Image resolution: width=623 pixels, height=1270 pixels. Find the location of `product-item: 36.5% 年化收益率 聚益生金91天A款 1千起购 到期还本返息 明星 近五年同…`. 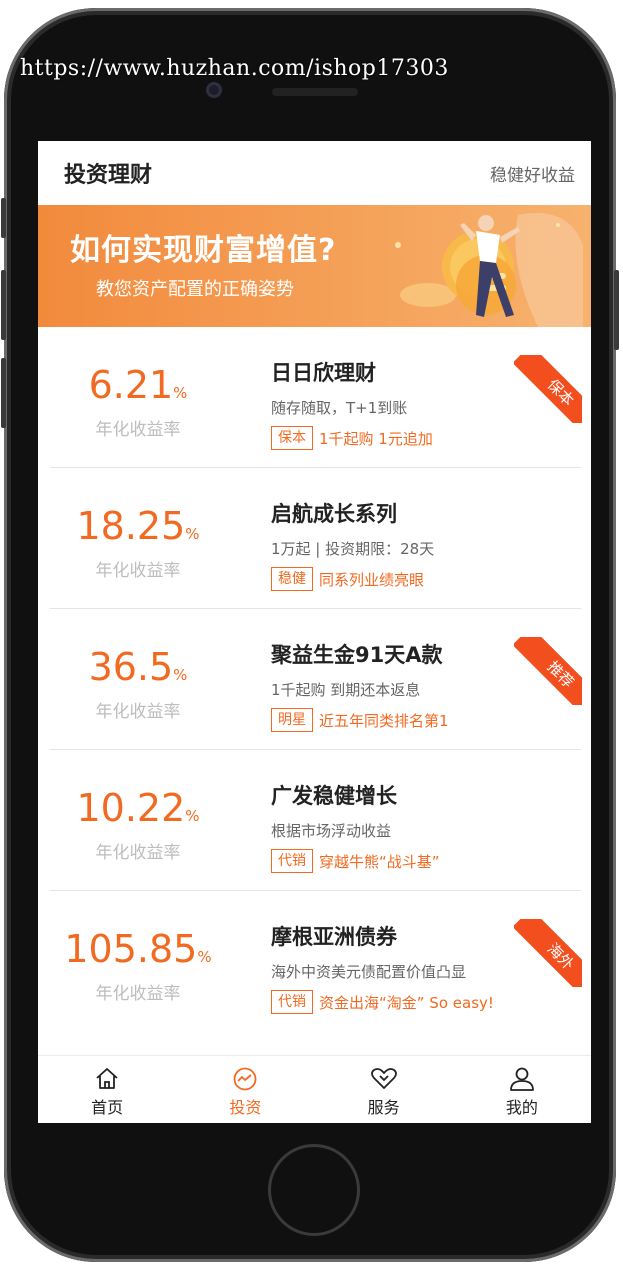

product-item: 36.5% 年化收益率 聚益生金91天A款 1千起购 到期还本返息 明星 近五年同… is located at coordinates (314, 679).